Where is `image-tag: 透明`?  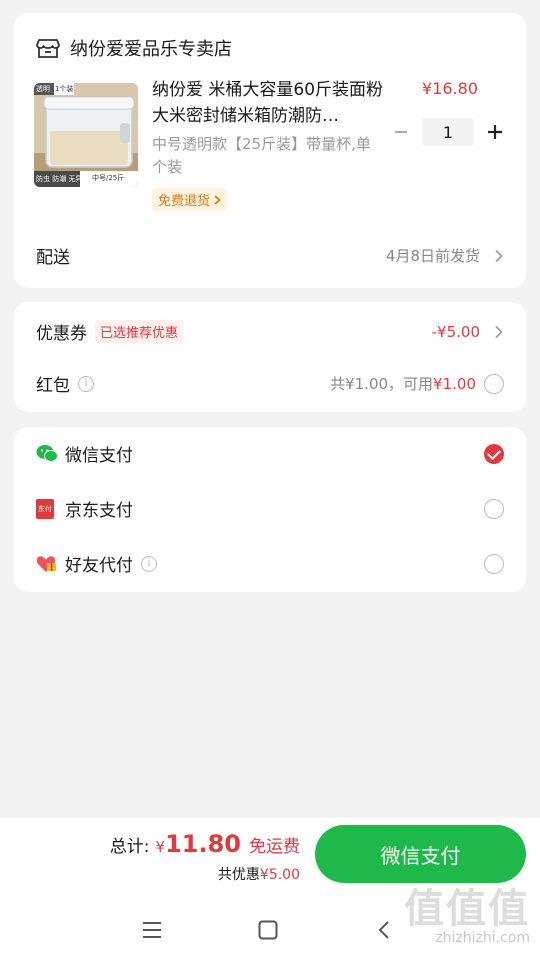
image-tag: 透明 is located at coordinates (43, 89).